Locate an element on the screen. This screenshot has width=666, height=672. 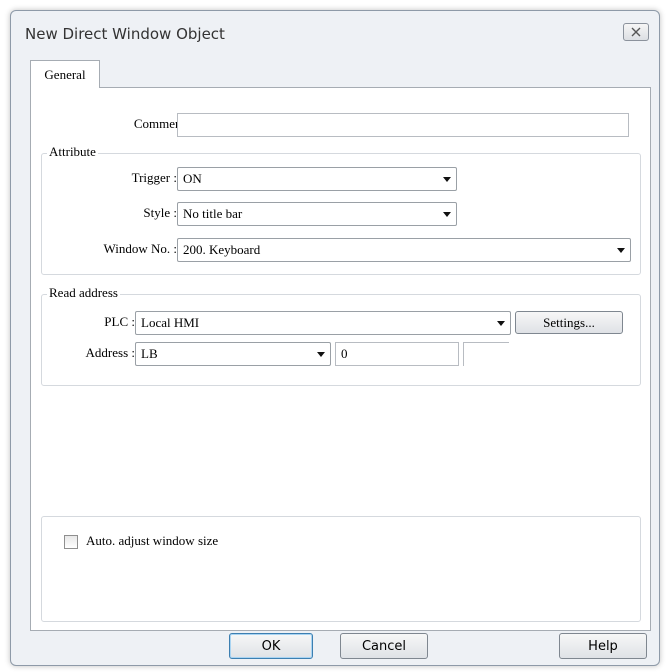
plc-select: Local HMI is located at coordinates (323, 323).